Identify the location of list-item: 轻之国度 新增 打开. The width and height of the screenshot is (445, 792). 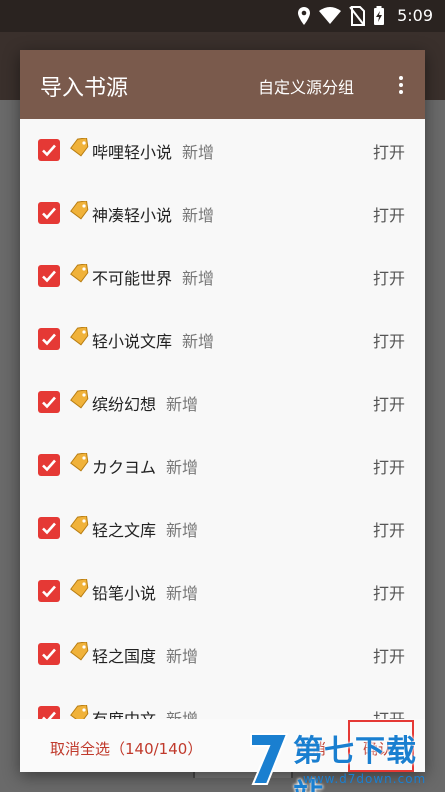
(222, 654).